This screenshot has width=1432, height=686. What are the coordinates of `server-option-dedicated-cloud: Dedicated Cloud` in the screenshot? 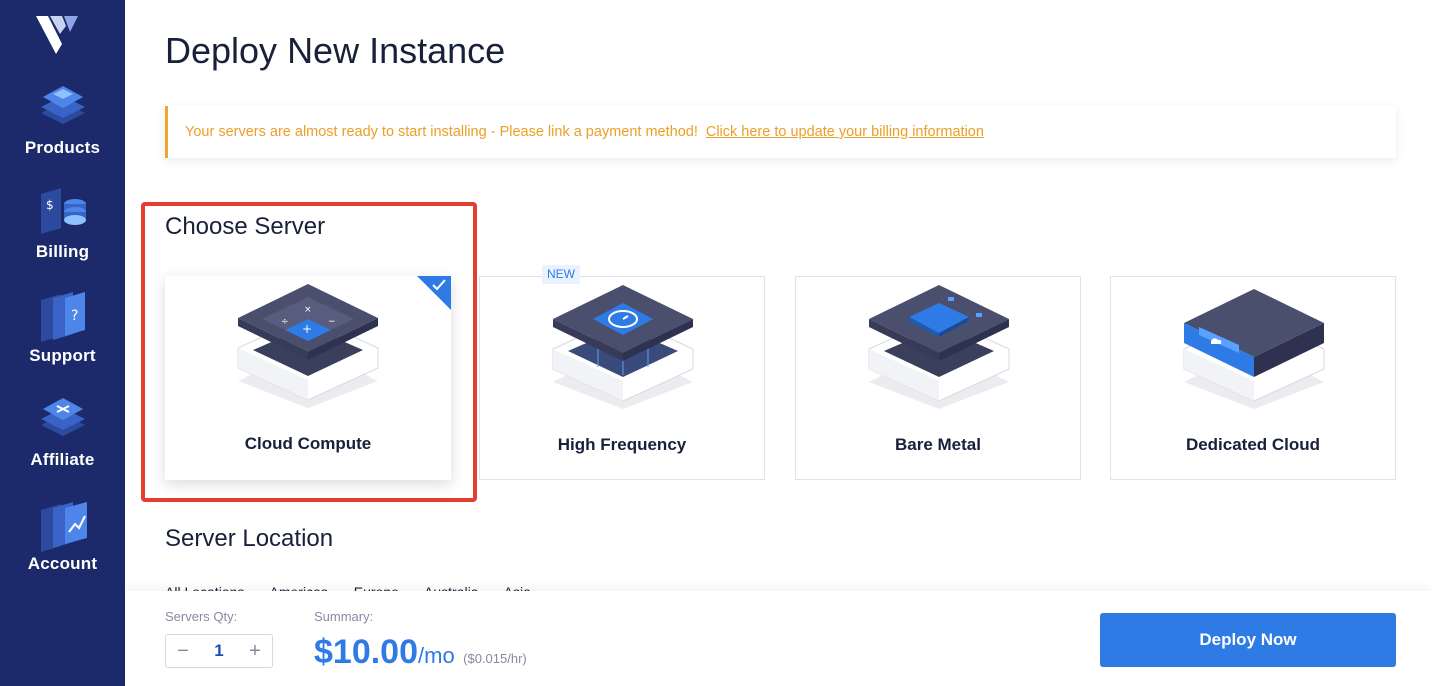 It's located at (1253, 378).